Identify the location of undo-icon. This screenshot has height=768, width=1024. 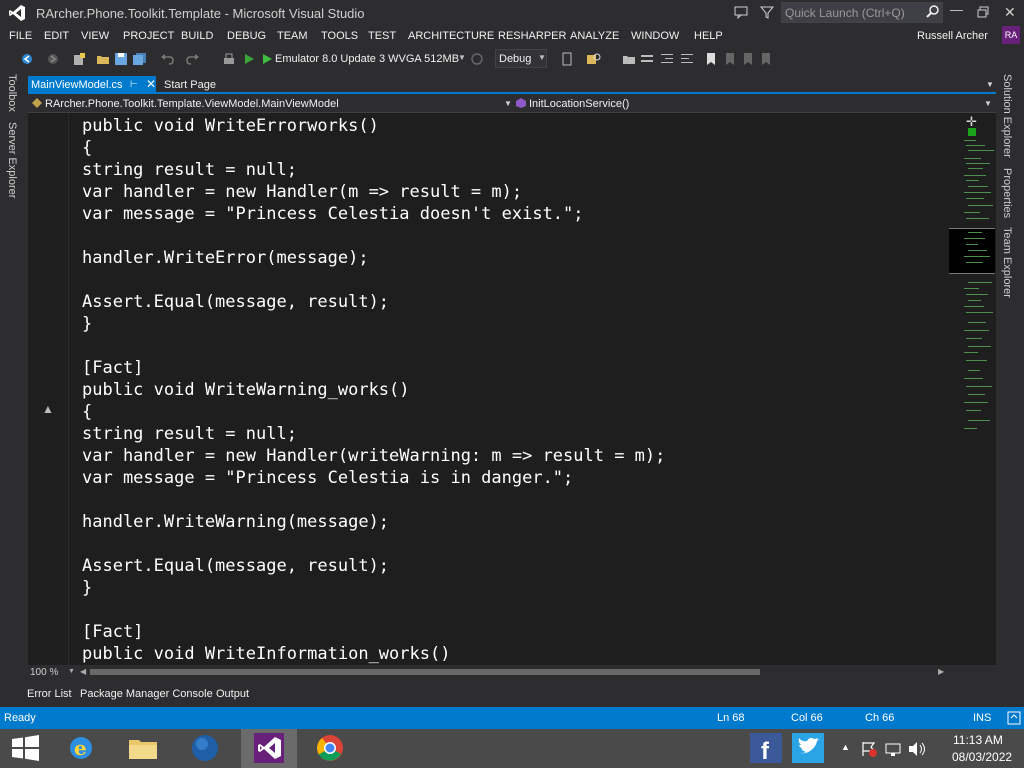
(167, 59).